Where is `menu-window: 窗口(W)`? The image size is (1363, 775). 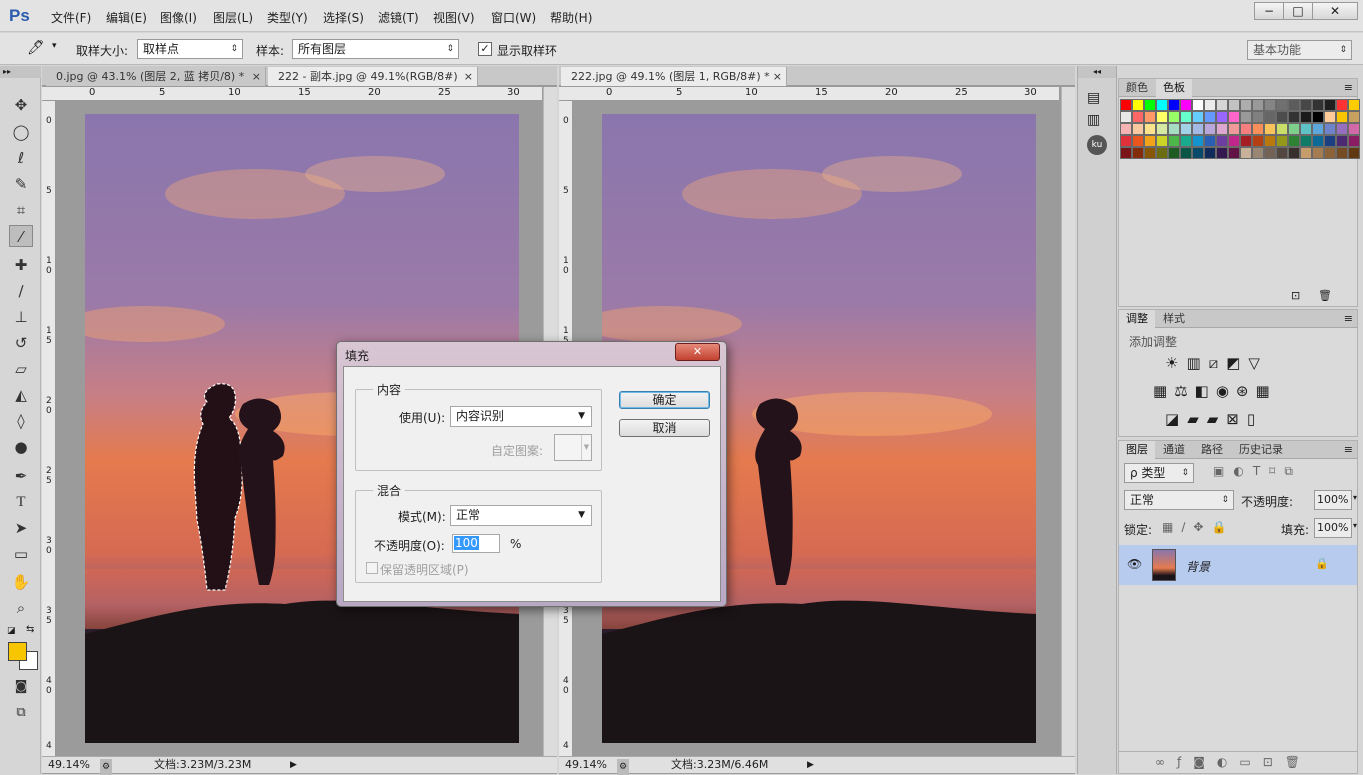 menu-window: 窗口(W) is located at coordinates (513, 17).